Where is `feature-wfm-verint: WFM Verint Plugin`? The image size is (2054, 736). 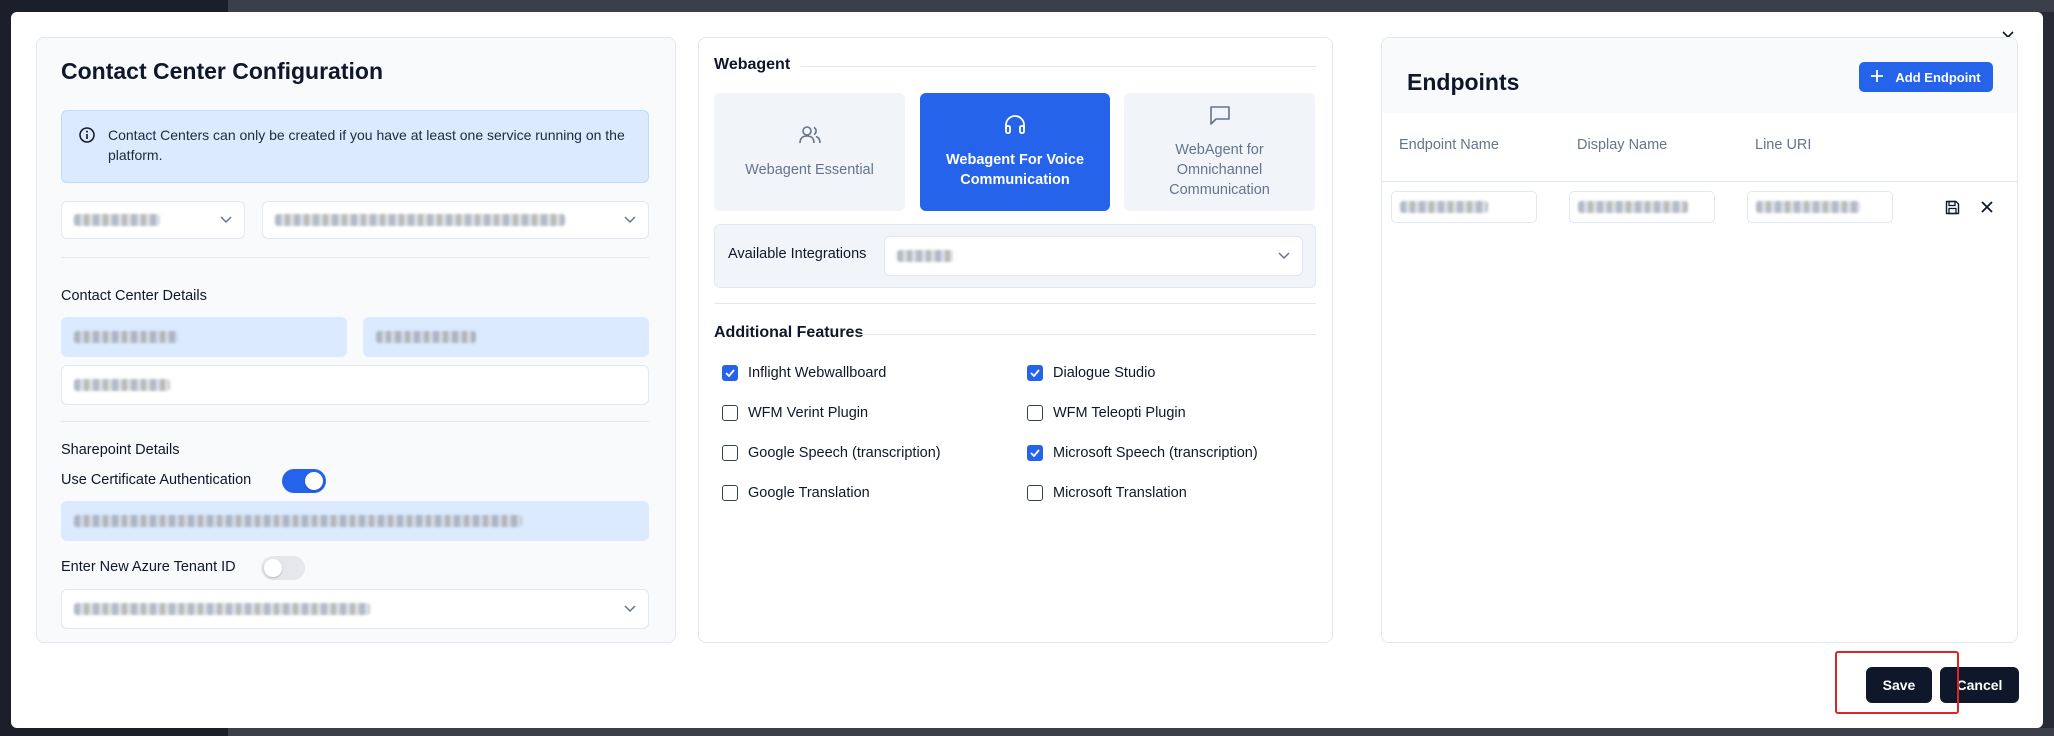 feature-wfm-verint: WFM Verint Plugin is located at coordinates (795, 413).